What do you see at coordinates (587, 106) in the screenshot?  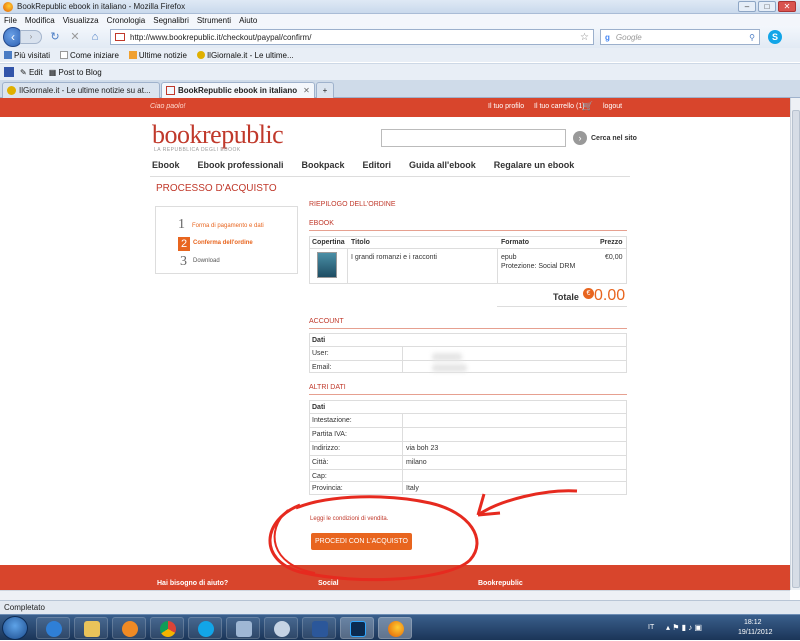 I see `cart-icon: 🛒` at bounding box center [587, 106].